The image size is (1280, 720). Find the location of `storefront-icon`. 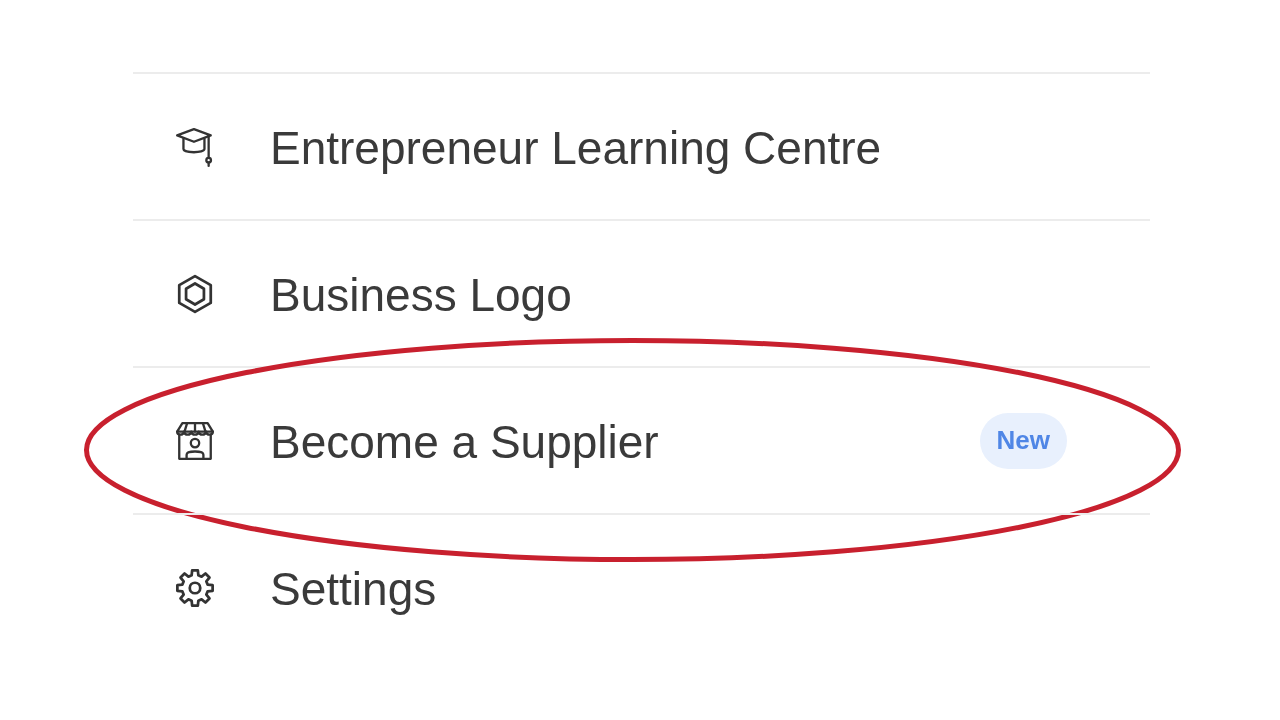

storefront-icon is located at coordinates (195, 440).